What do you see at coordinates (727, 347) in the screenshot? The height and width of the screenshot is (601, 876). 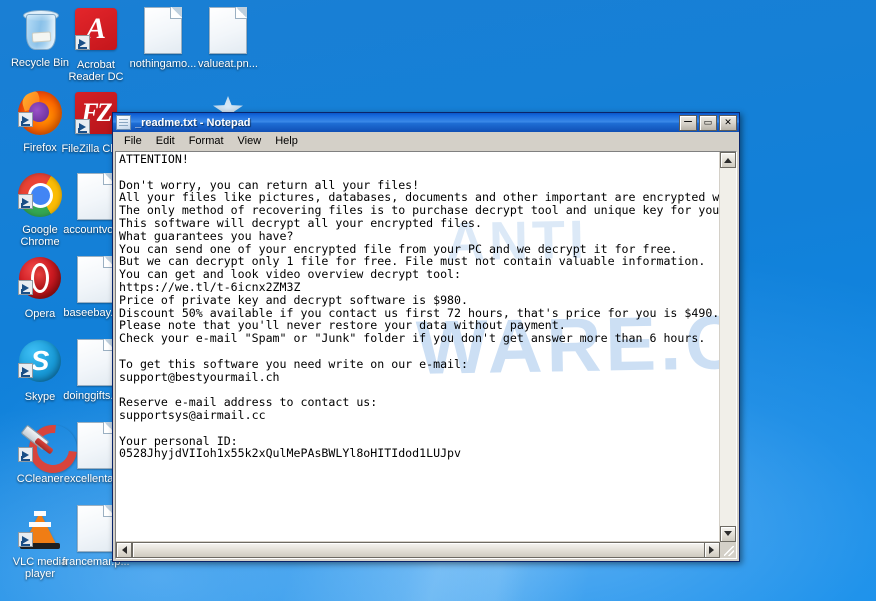 I see `vertical-scrollbar` at bounding box center [727, 347].